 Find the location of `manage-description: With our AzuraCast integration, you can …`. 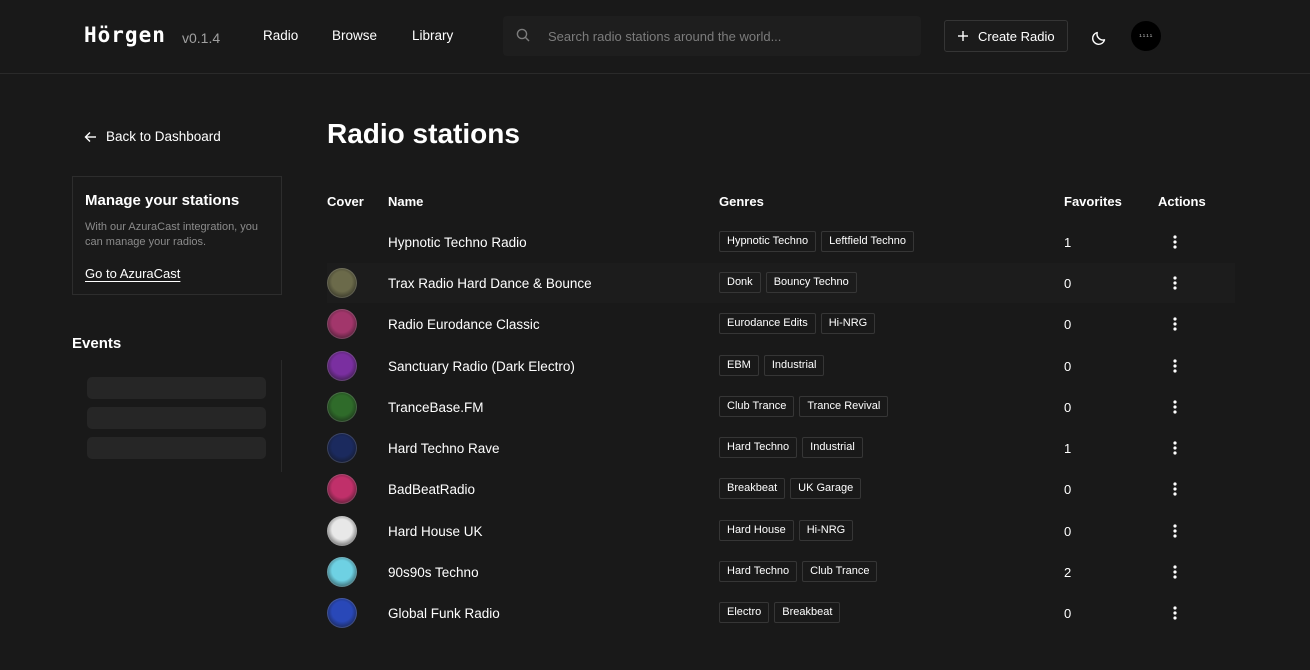

manage-description: With our AzuraCast integration, you can … is located at coordinates (172, 234).